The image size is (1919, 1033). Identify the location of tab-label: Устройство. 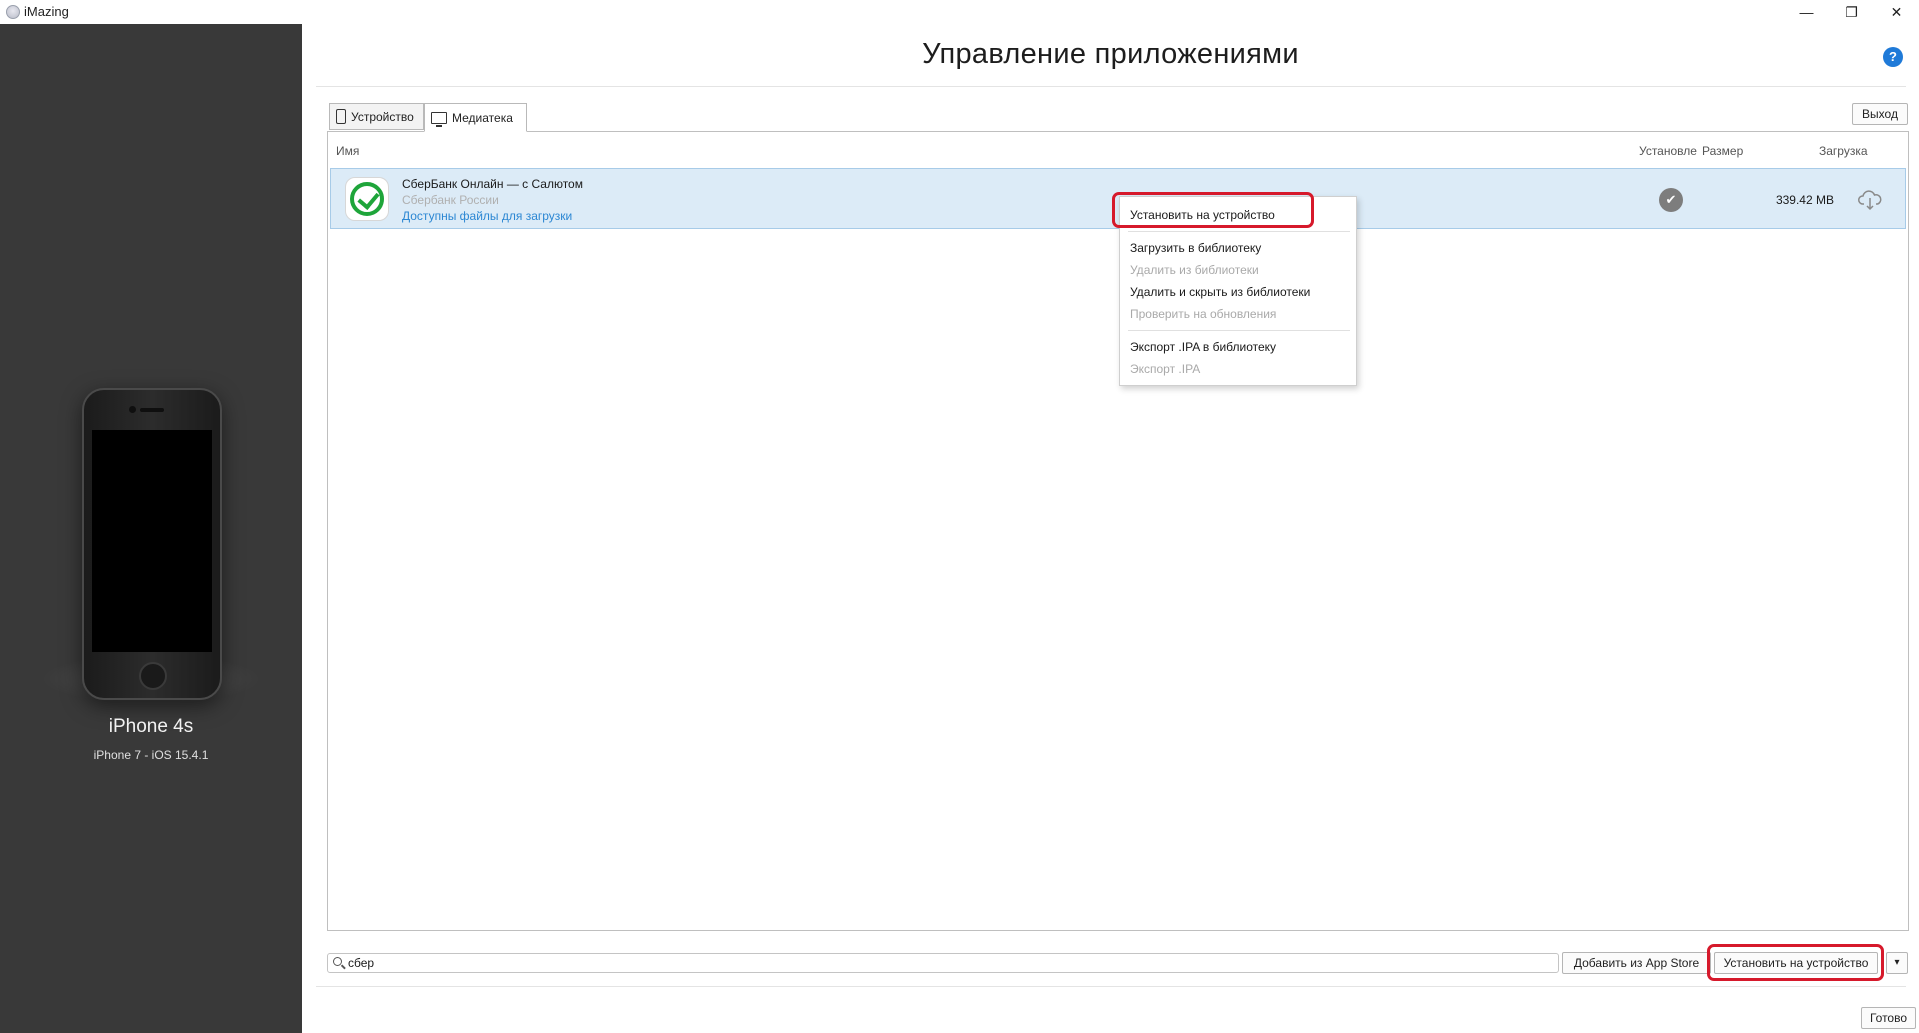
(382, 116).